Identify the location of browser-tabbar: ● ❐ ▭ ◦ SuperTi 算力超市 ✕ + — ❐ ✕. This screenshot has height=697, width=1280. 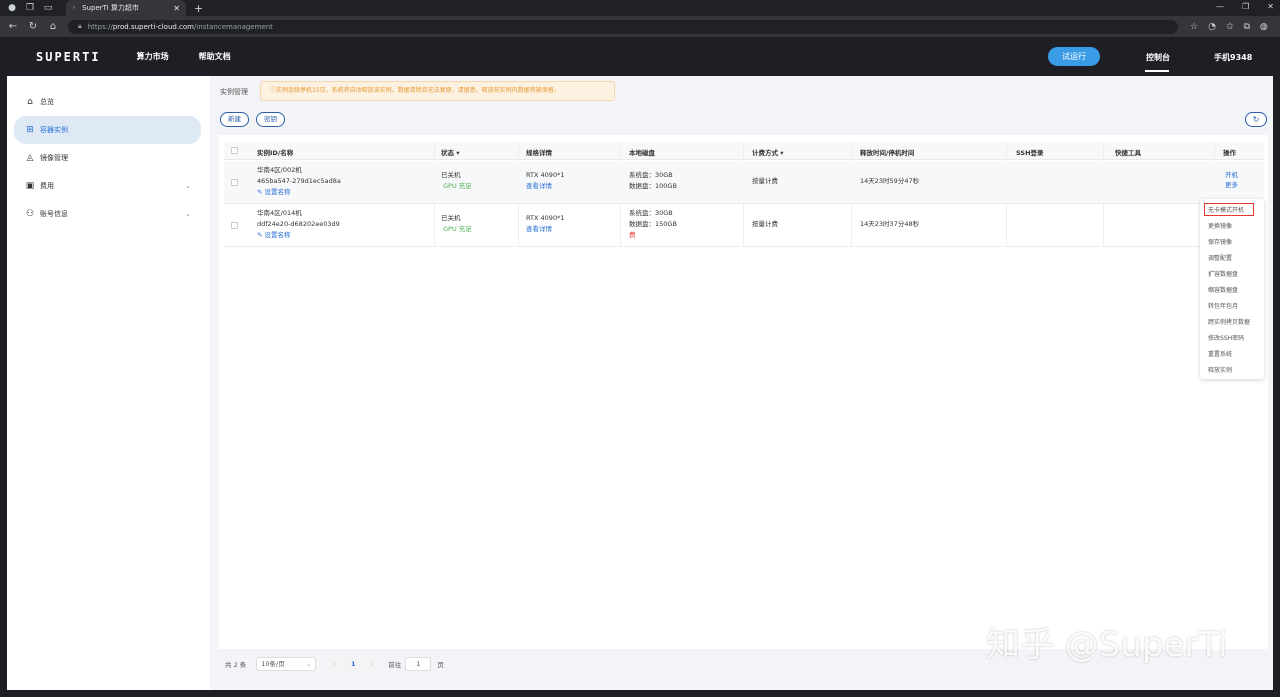
(640, 8).